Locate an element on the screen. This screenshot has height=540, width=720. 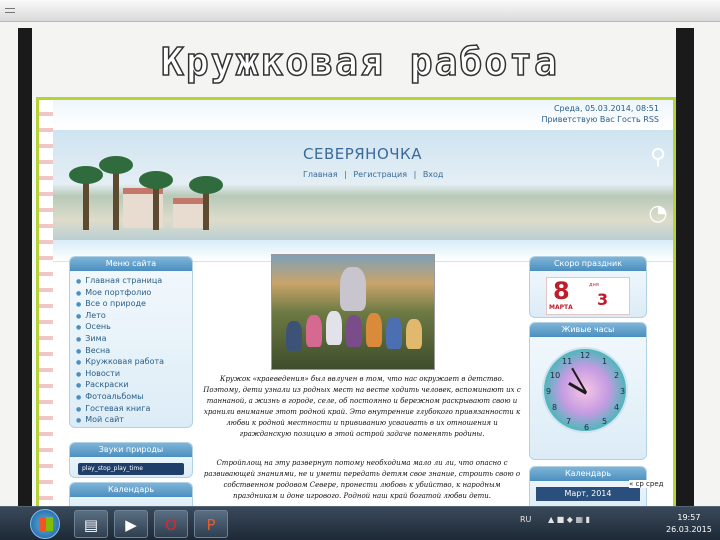
holiday-days-count: 3 is located at coordinates (603, 299).